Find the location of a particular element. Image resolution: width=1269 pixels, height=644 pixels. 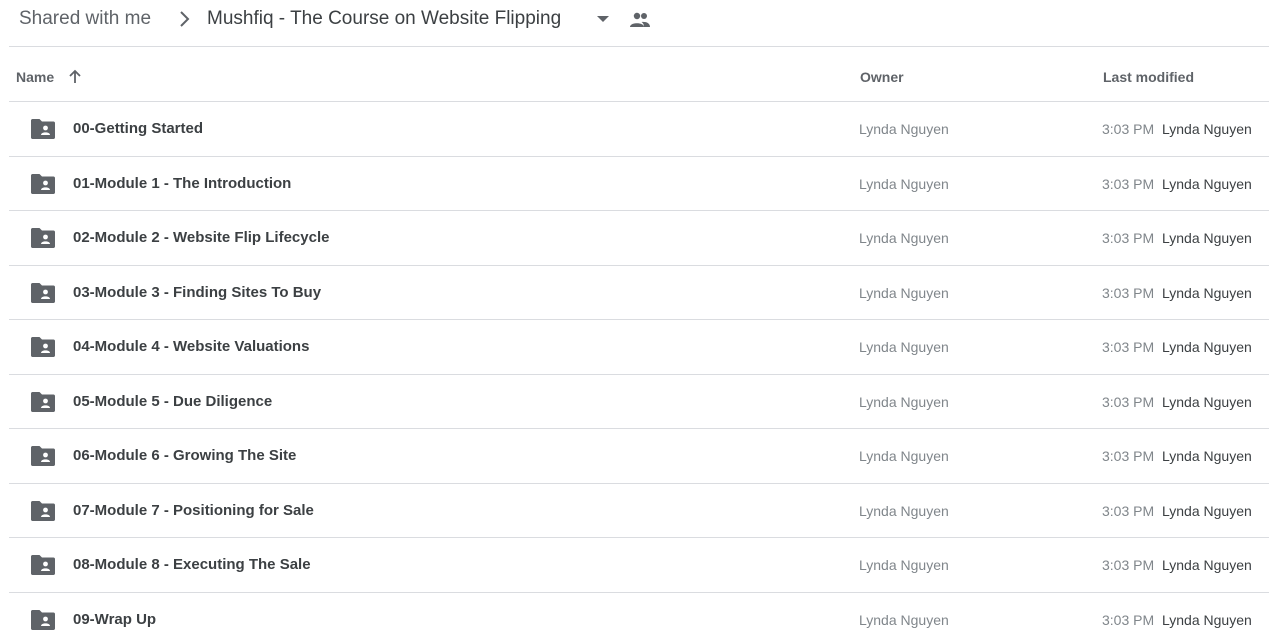

breadcrumb-shared-with-me: Shared with me is located at coordinates (85, 19).